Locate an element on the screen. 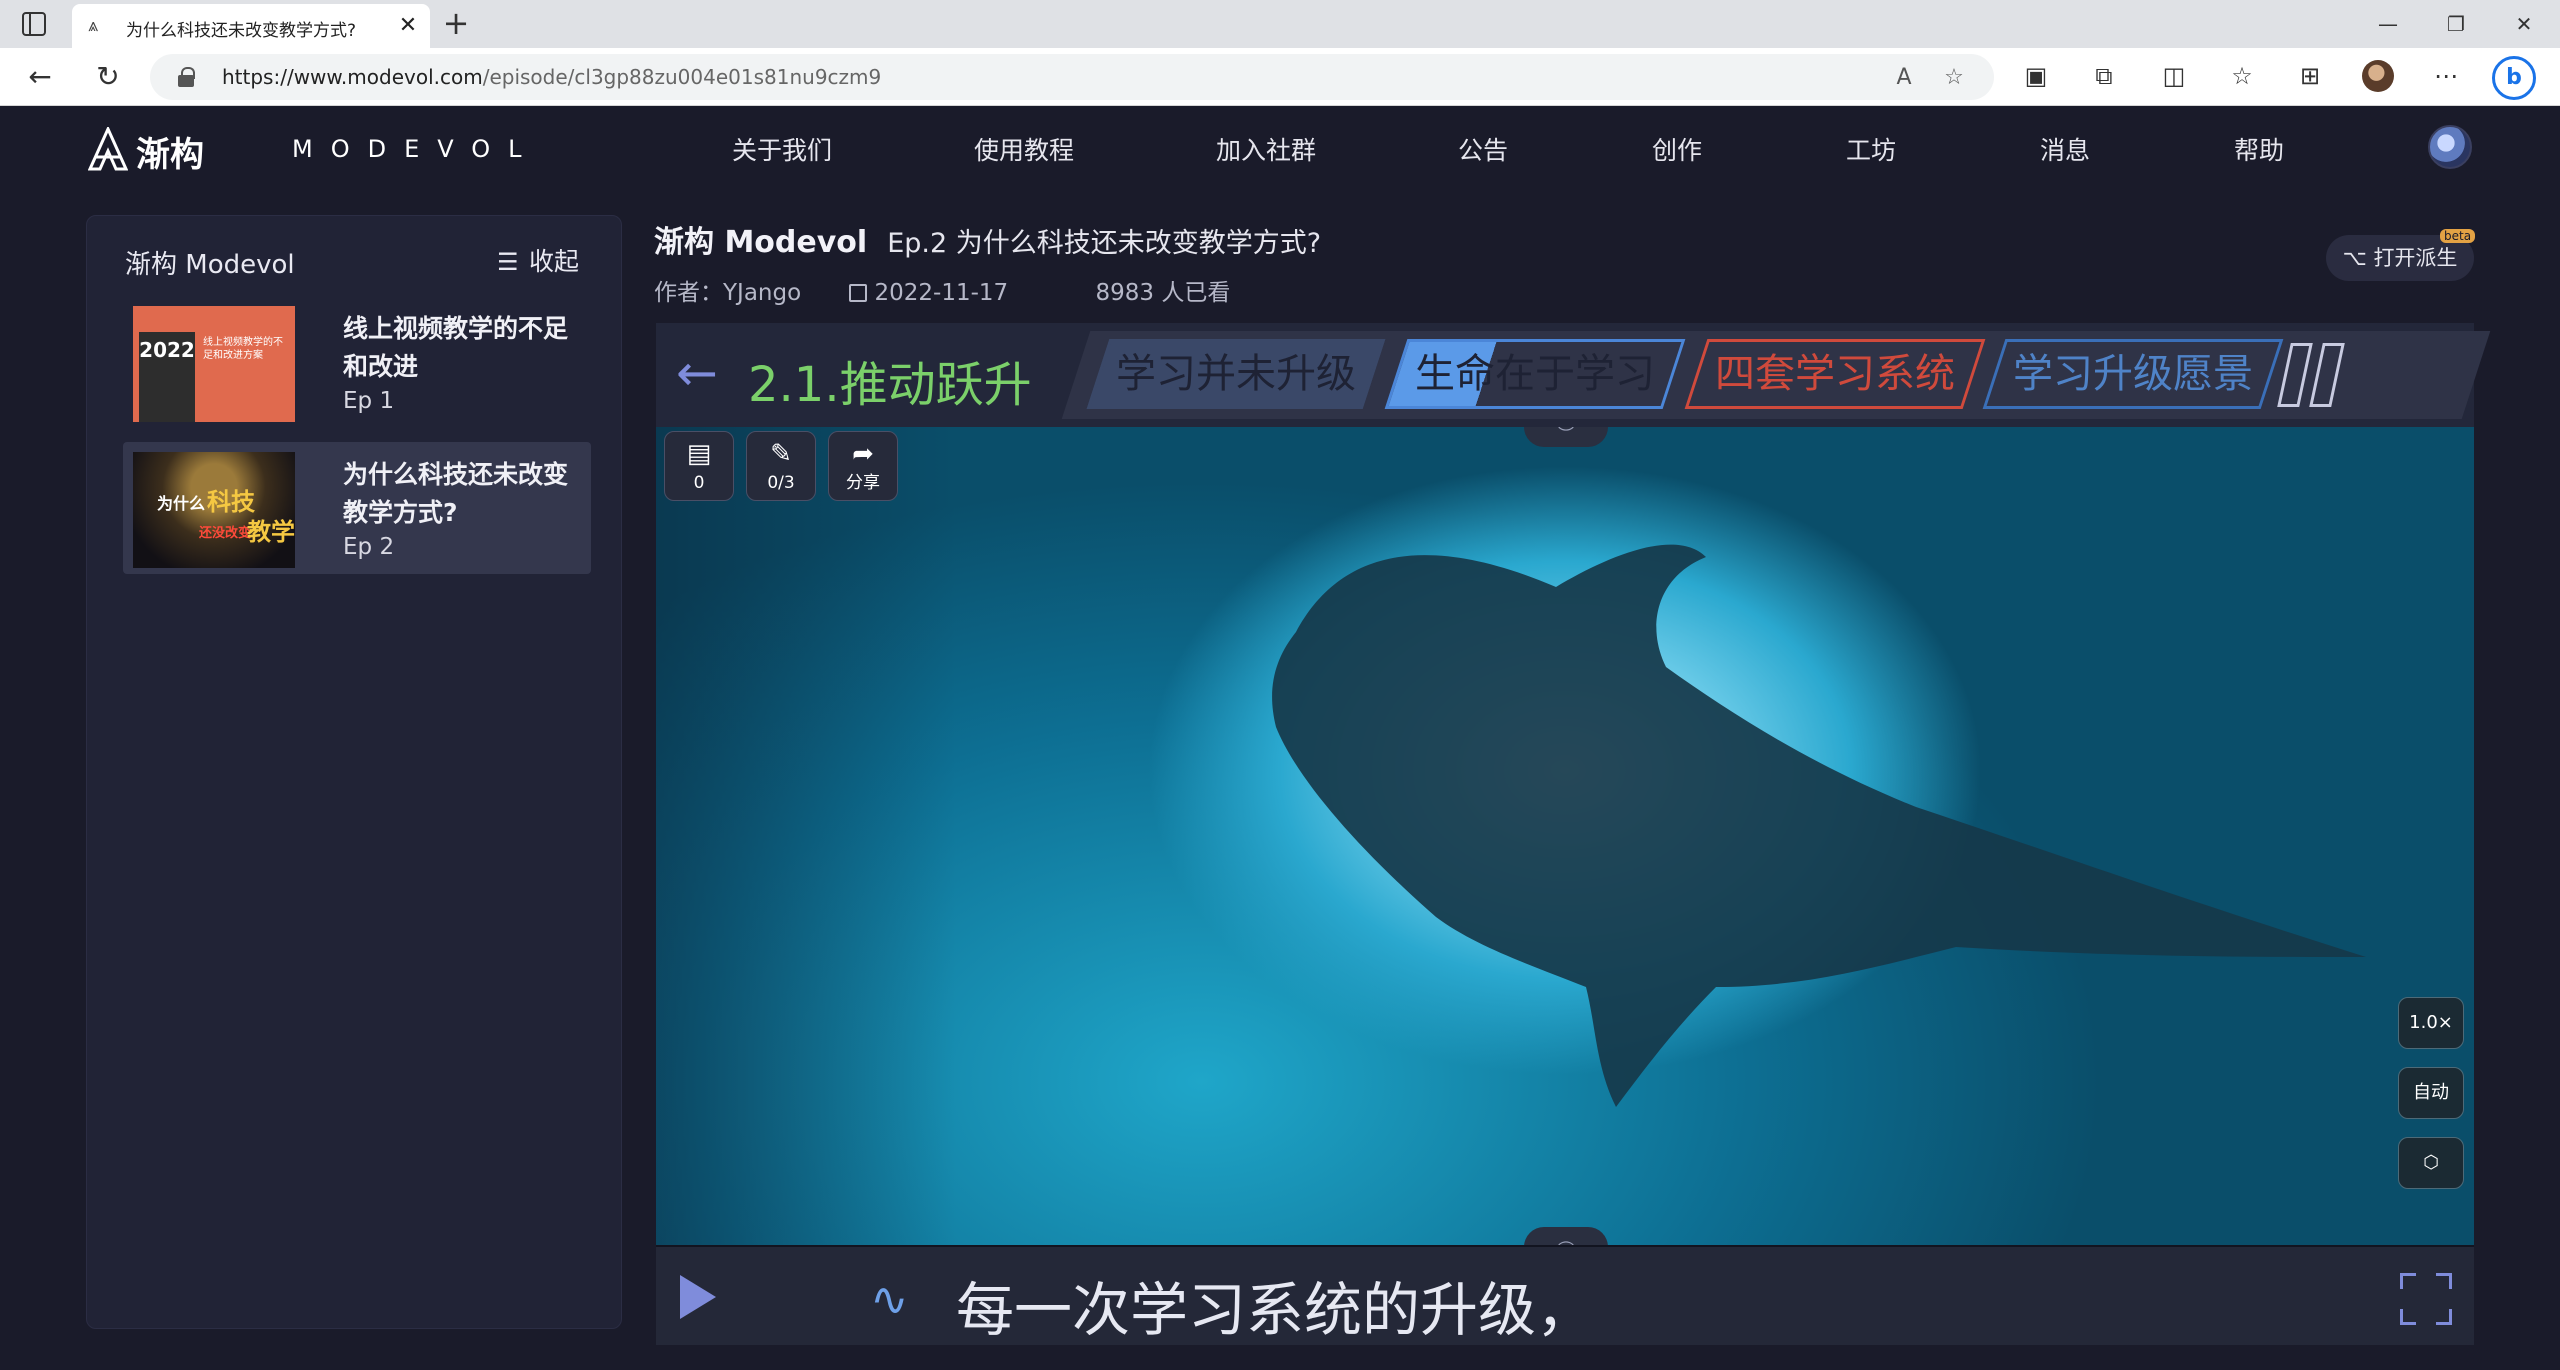 The width and height of the screenshot is (2560, 1370). episode-card-1: 2022 线上视频教学的不足和改进方案 线上视频教学的不足和改进 Ep 1 is located at coordinates (357, 362).